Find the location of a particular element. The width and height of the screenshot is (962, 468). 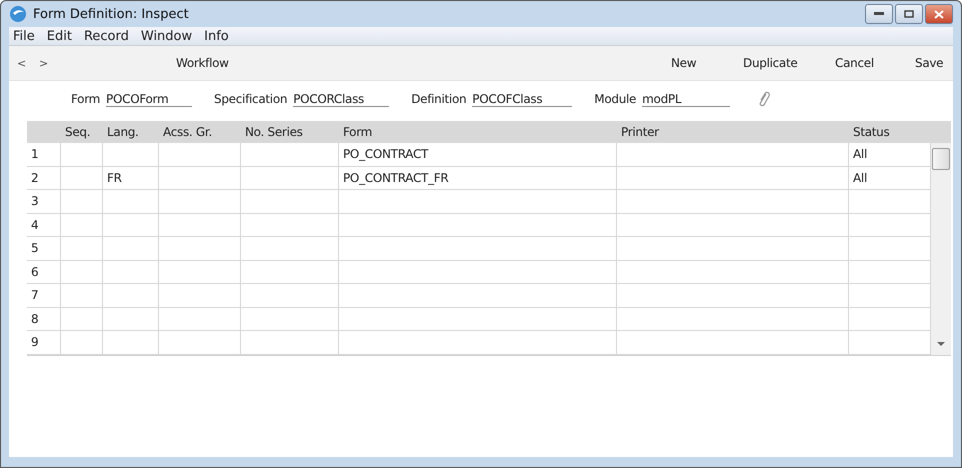

row-number: 5 is located at coordinates (44, 248).